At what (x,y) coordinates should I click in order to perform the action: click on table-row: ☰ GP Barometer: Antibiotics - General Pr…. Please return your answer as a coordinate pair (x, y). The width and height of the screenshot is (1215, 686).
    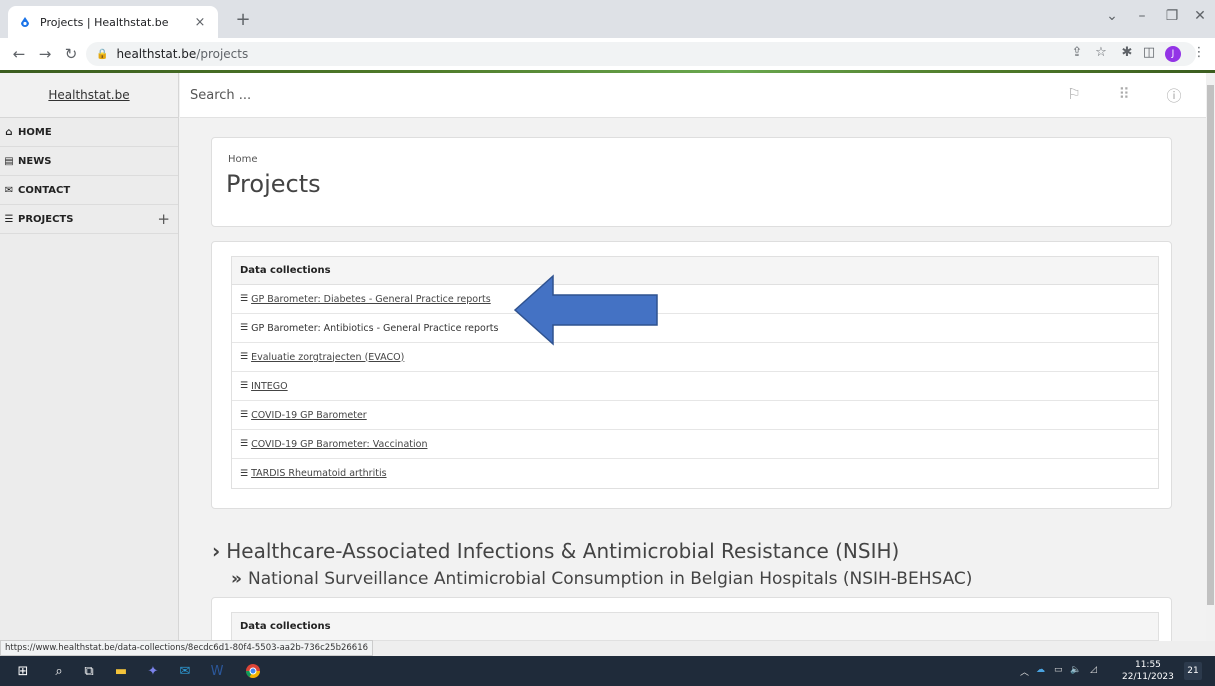
    Looking at the image, I should click on (695, 328).